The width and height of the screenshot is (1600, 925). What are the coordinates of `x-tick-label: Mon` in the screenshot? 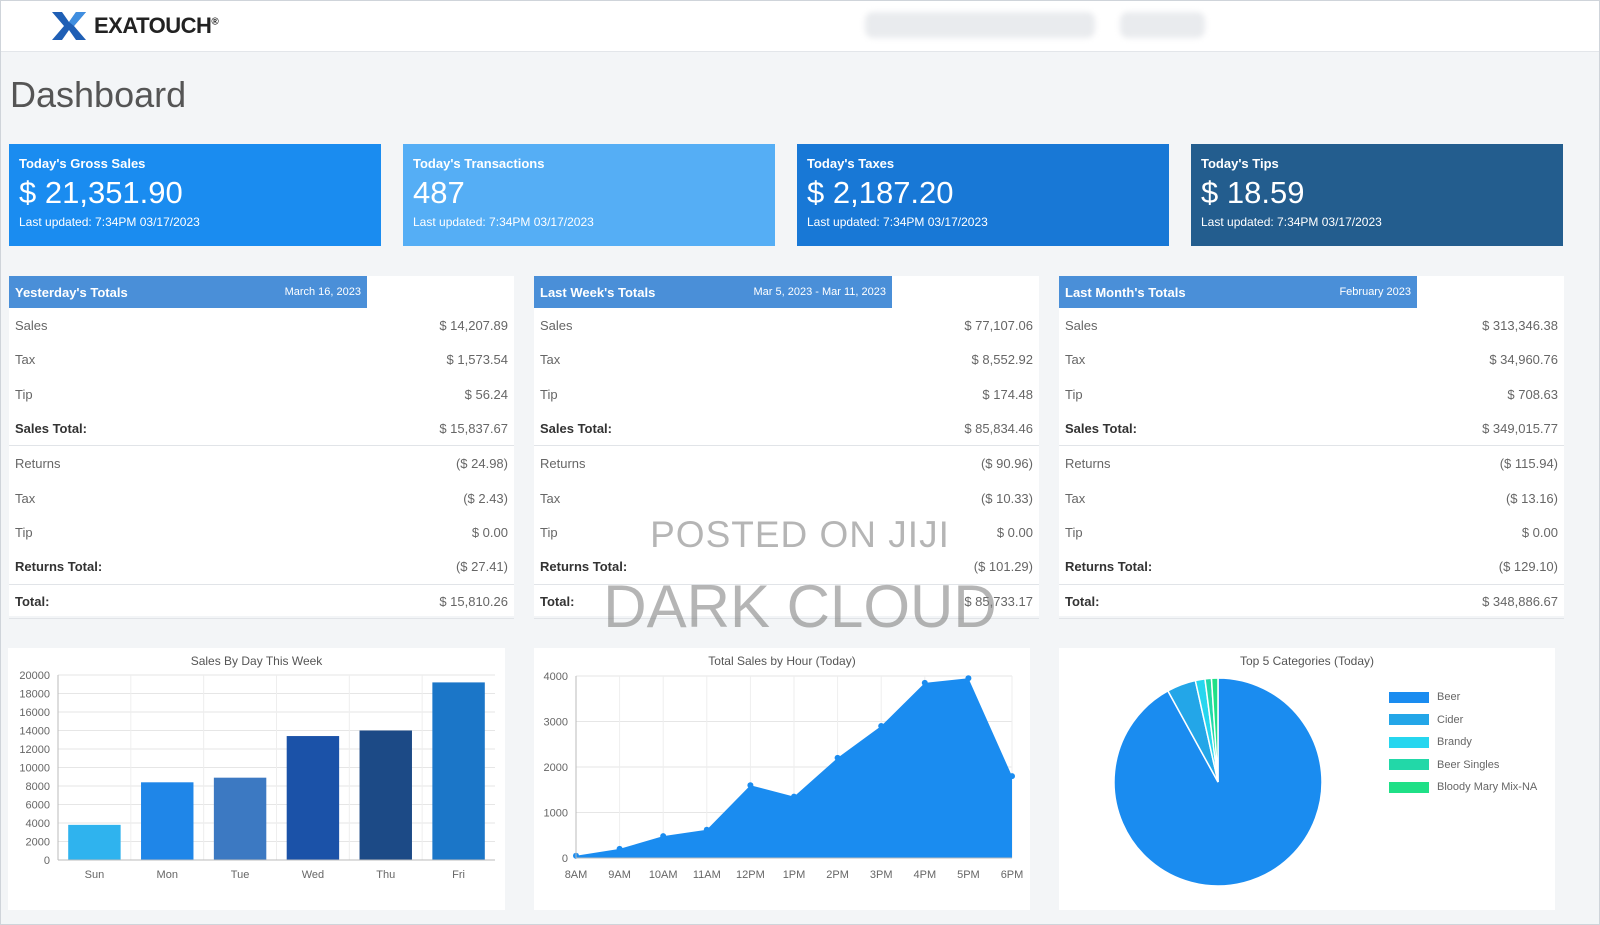 It's located at (167, 875).